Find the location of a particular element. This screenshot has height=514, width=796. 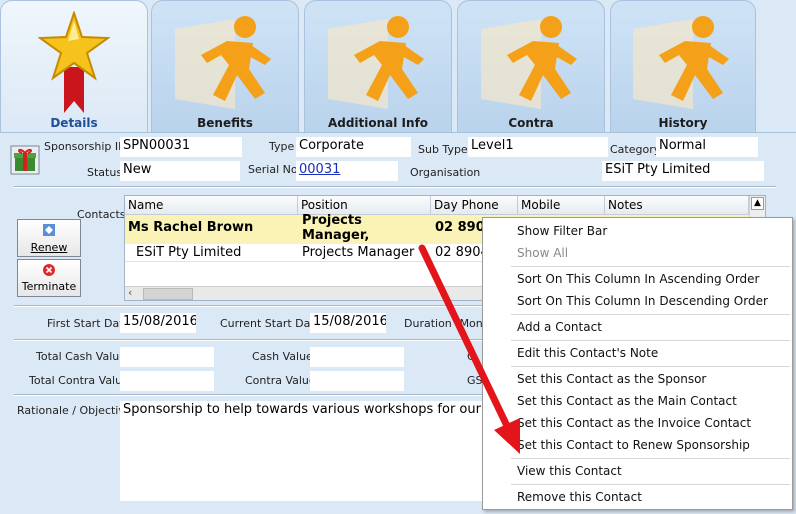

tab-additional-info: Additional Info is located at coordinates (378, 66).